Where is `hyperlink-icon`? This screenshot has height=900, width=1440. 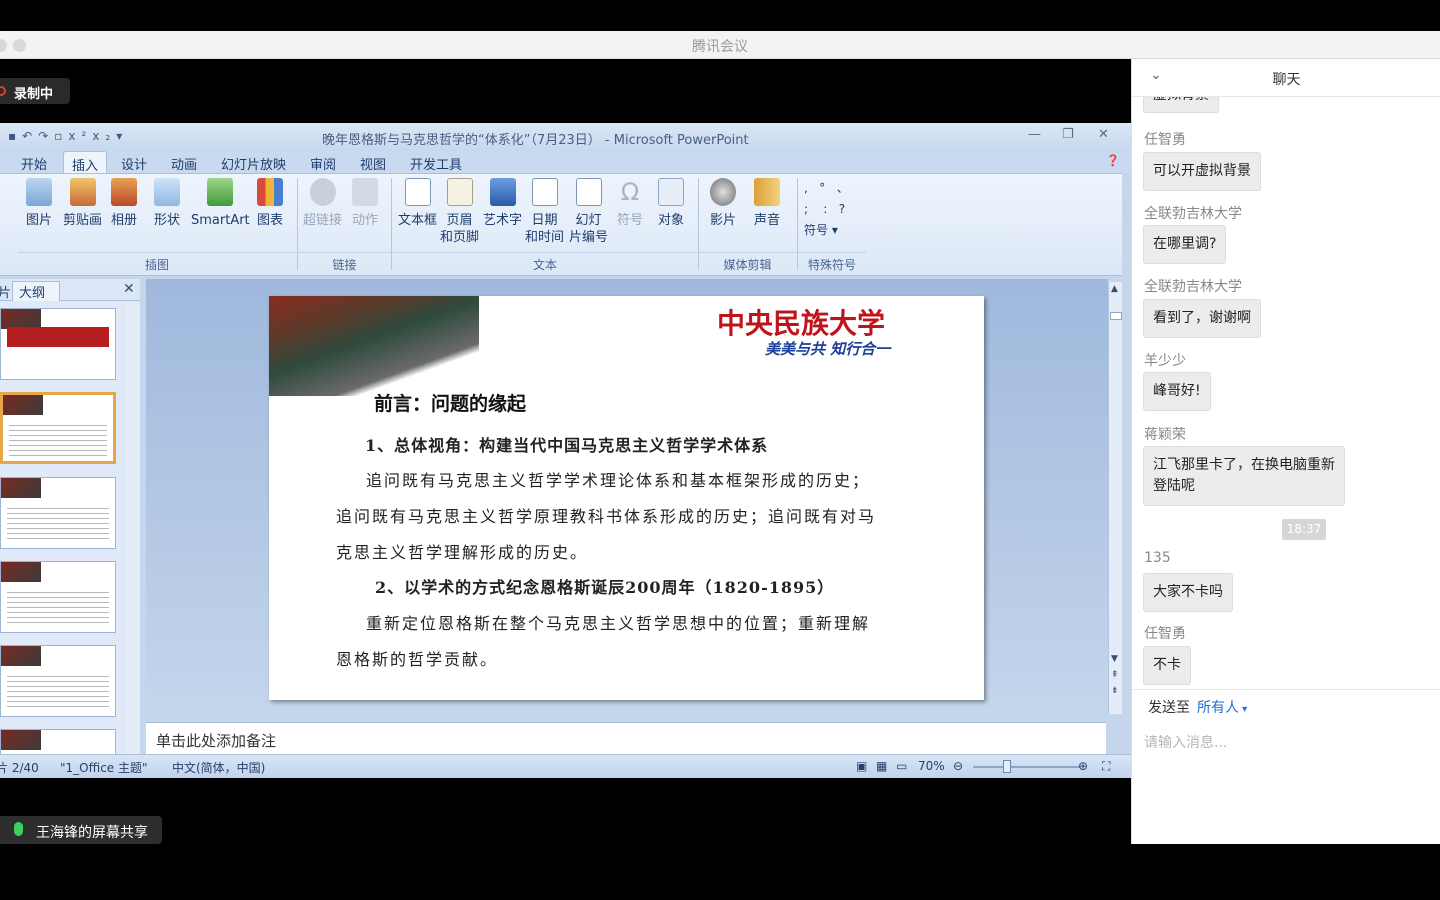 hyperlink-icon is located at coordinates (322, 192).